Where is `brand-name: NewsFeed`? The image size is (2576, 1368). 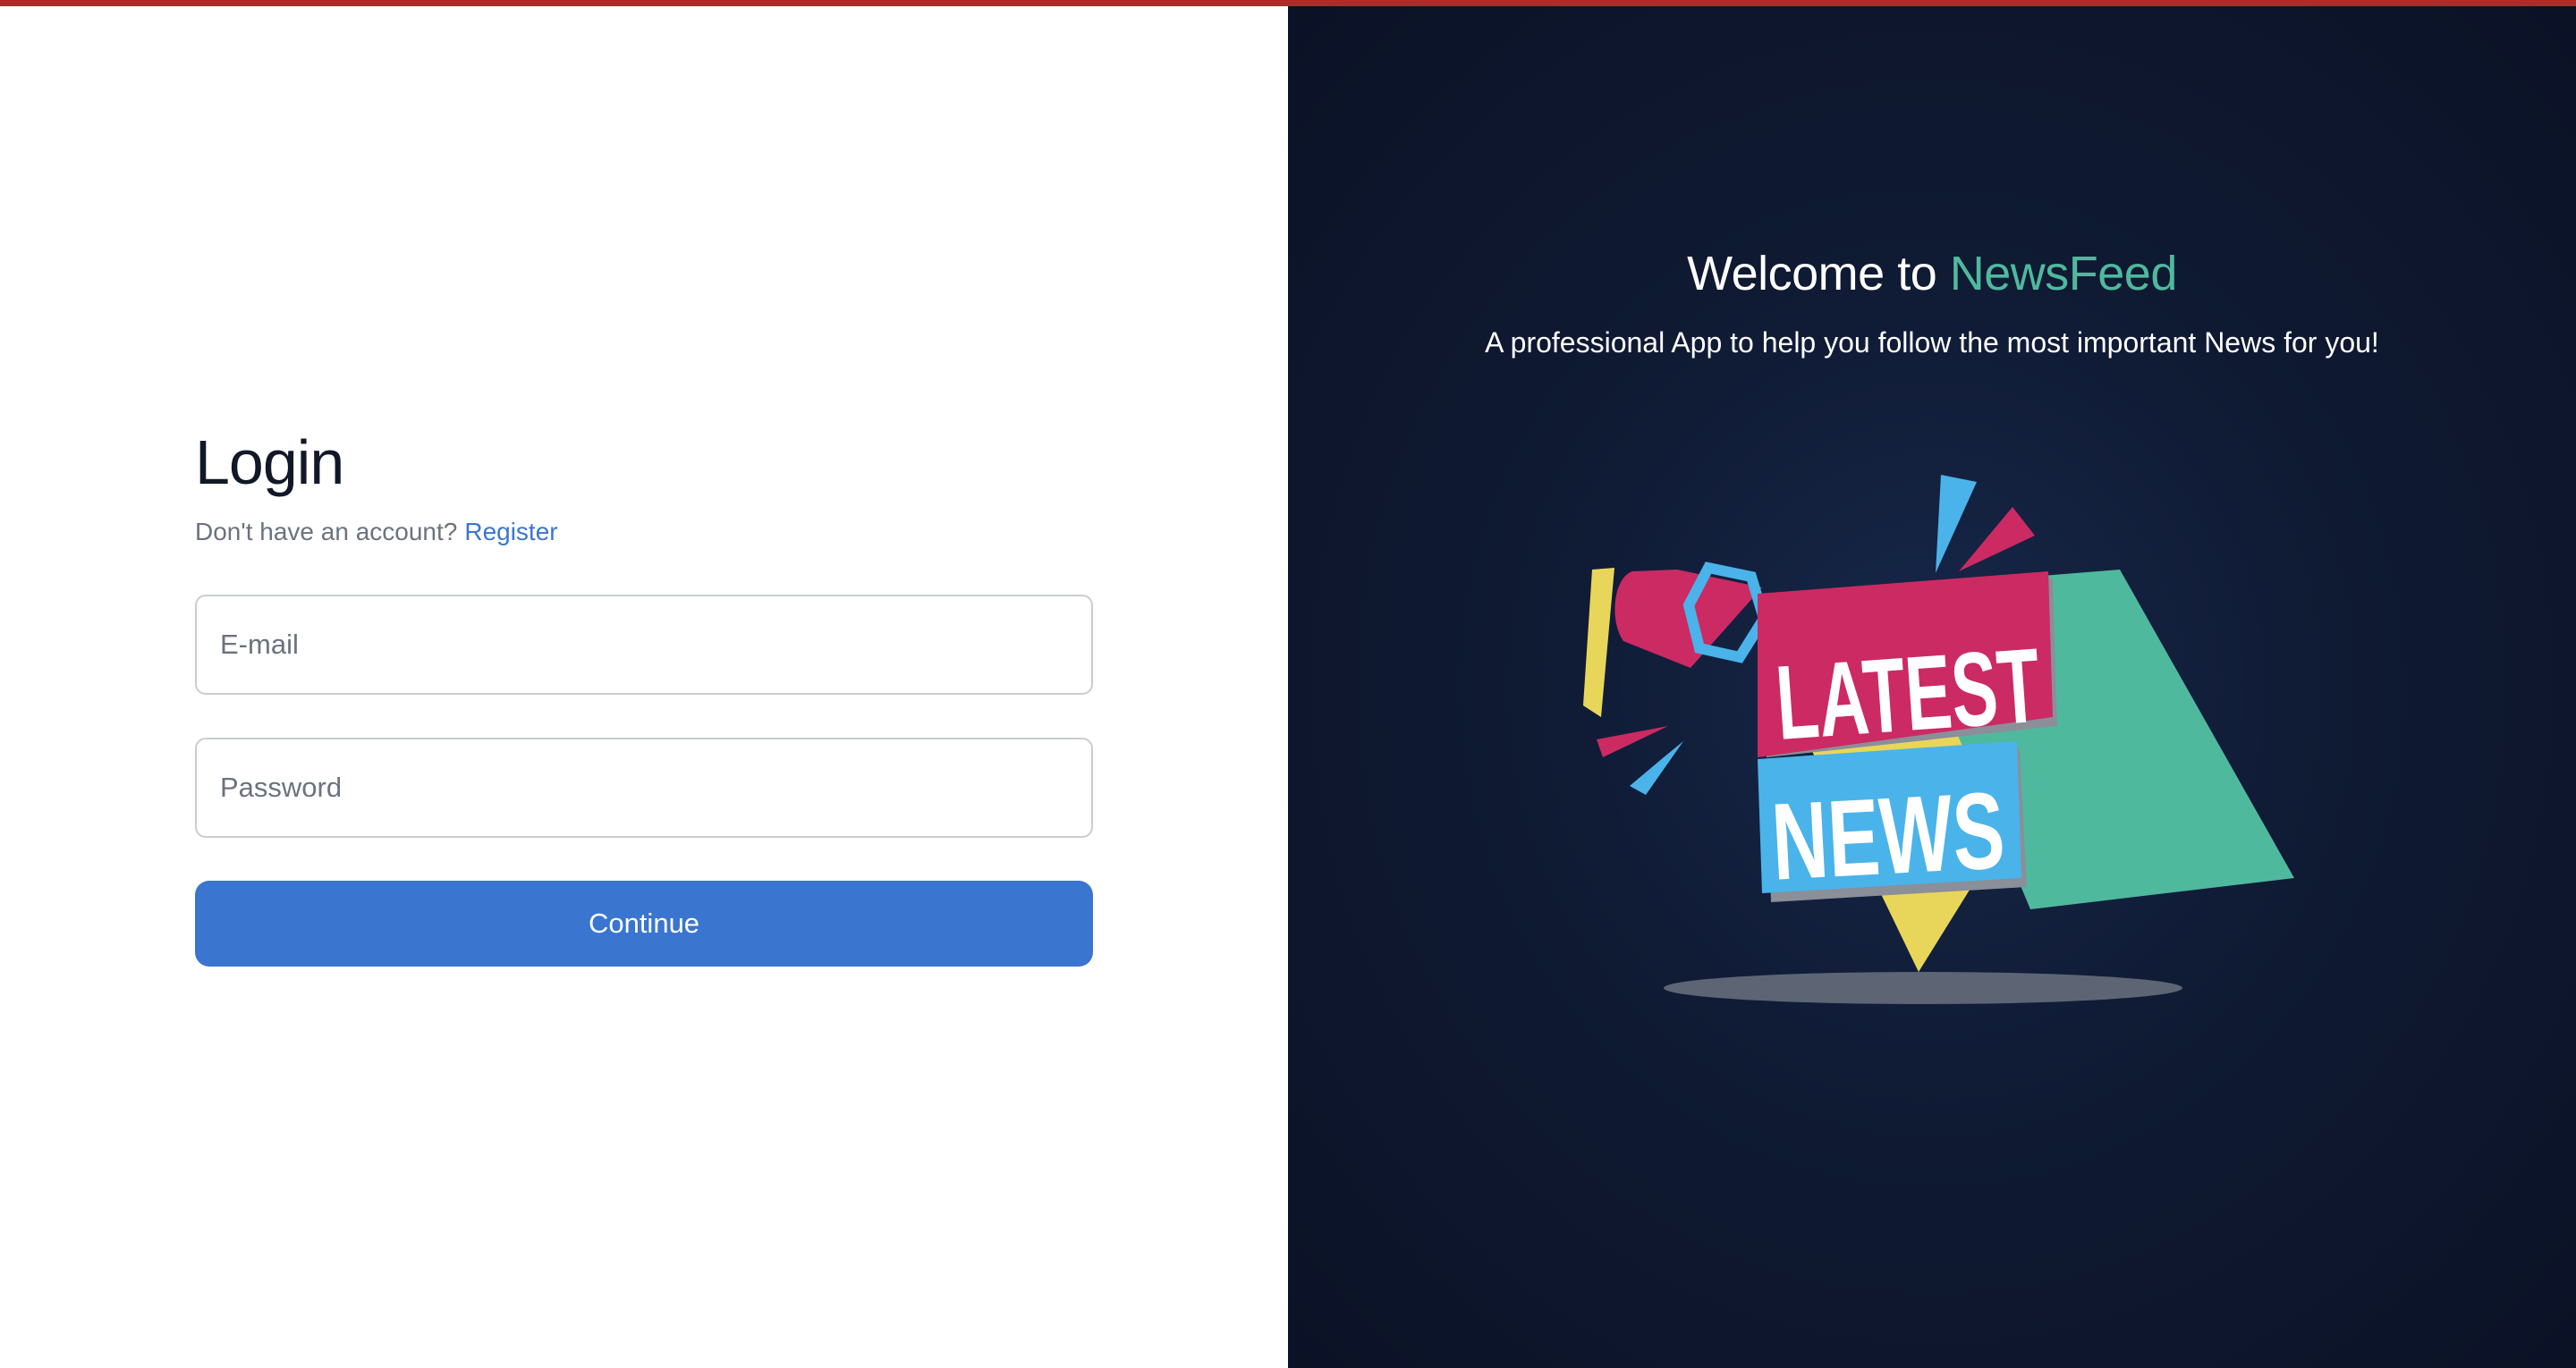 brand-name: NewsFeed is located at coordinates (2063, 274).